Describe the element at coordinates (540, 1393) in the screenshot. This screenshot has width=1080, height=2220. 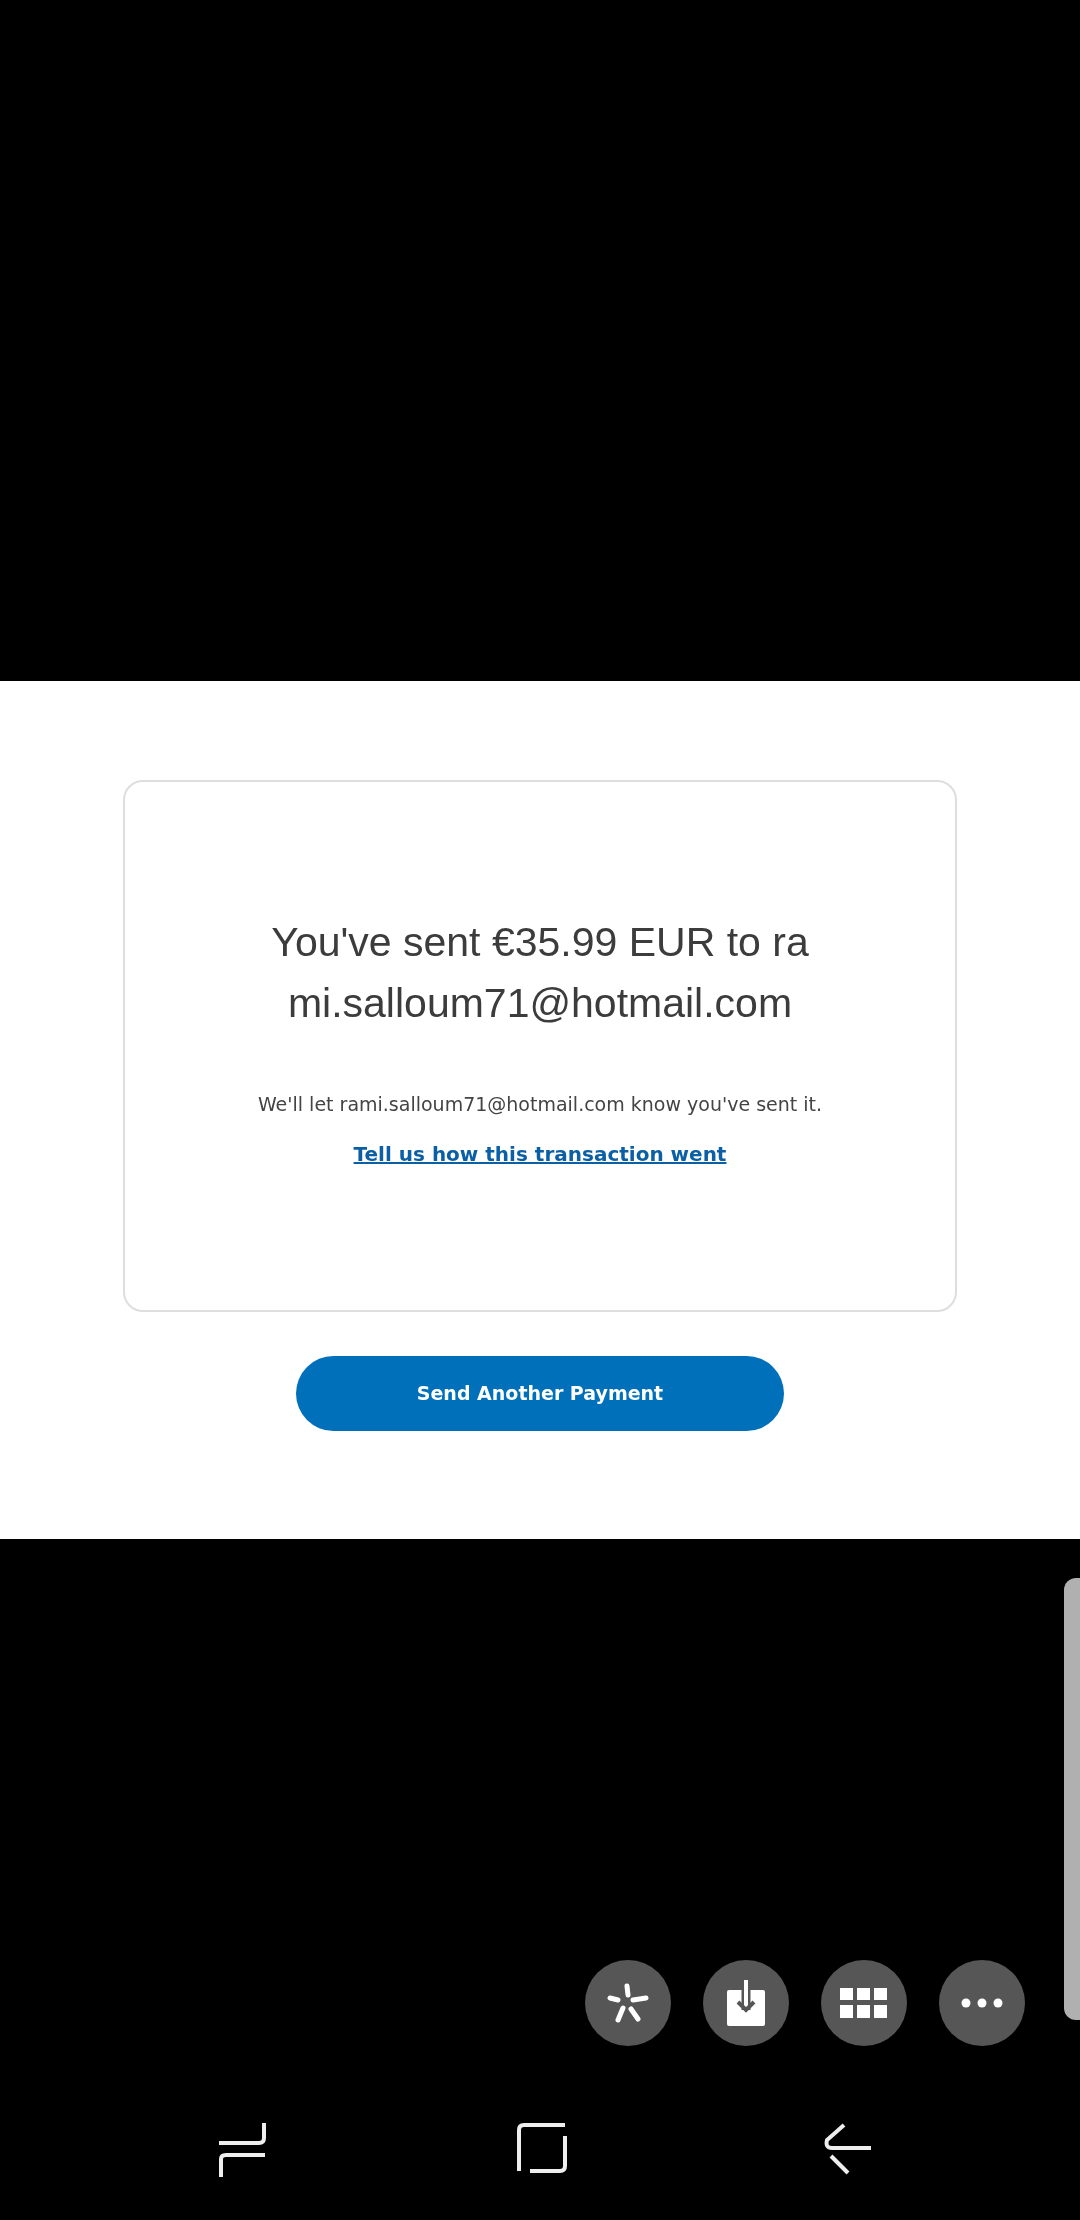
I see `send-another-payment-button: Send Another Payment` at that location.